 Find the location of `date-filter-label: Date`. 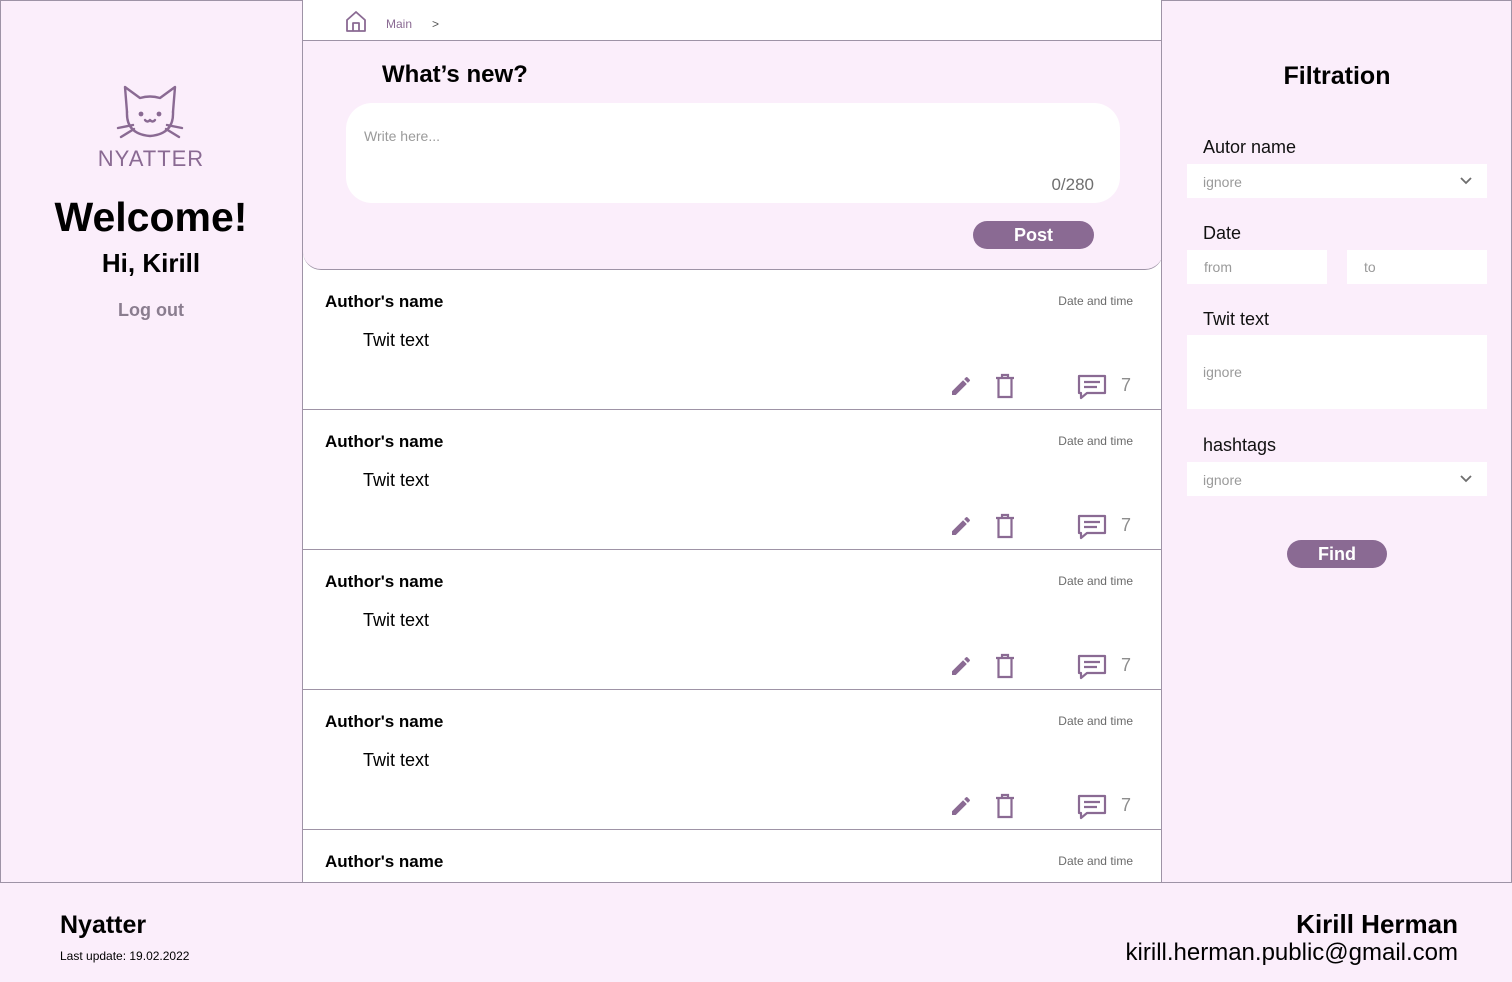

date-filter-label: Date is located at coordinates (1222, 233).